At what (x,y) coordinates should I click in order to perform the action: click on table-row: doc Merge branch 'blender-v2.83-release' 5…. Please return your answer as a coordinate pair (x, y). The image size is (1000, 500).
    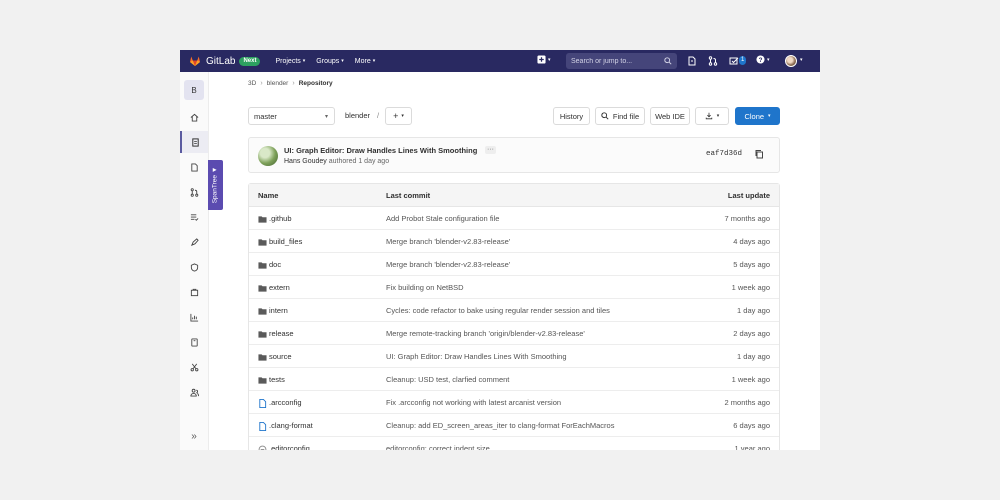
    Looking at the image, I should click on (514, 264).